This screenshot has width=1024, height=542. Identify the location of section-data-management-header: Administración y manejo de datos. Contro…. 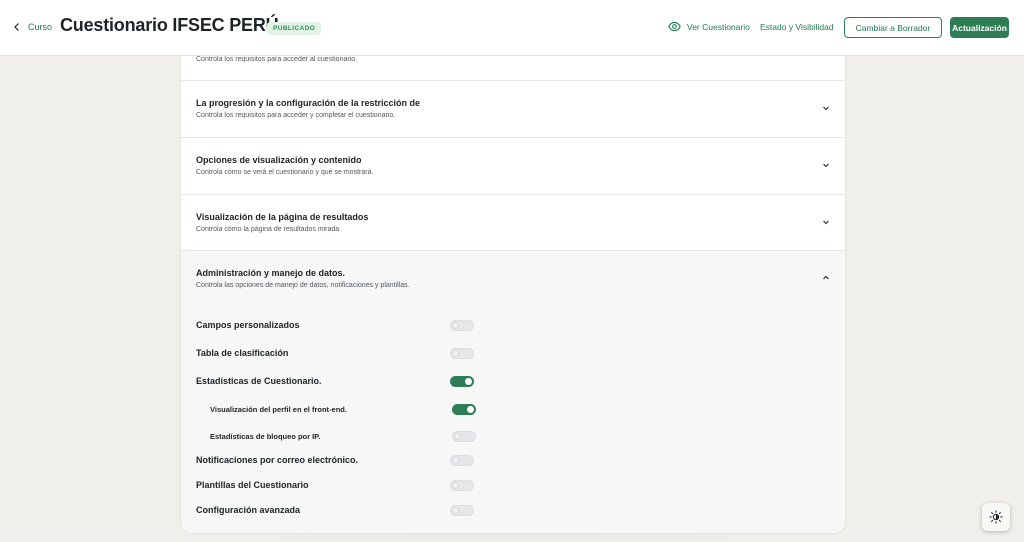
(513, 275).